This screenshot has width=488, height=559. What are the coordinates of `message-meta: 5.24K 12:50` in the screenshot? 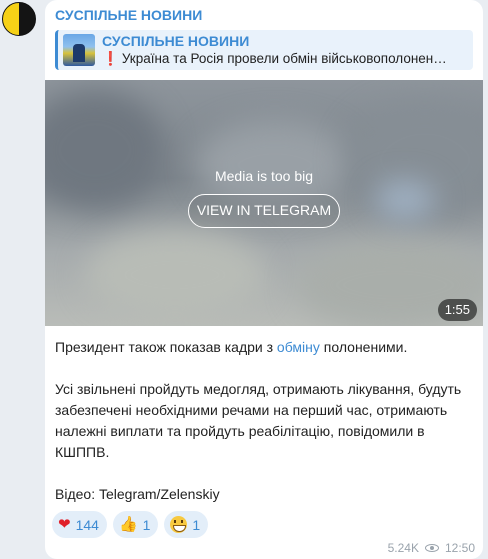 It's located at (431, 548).